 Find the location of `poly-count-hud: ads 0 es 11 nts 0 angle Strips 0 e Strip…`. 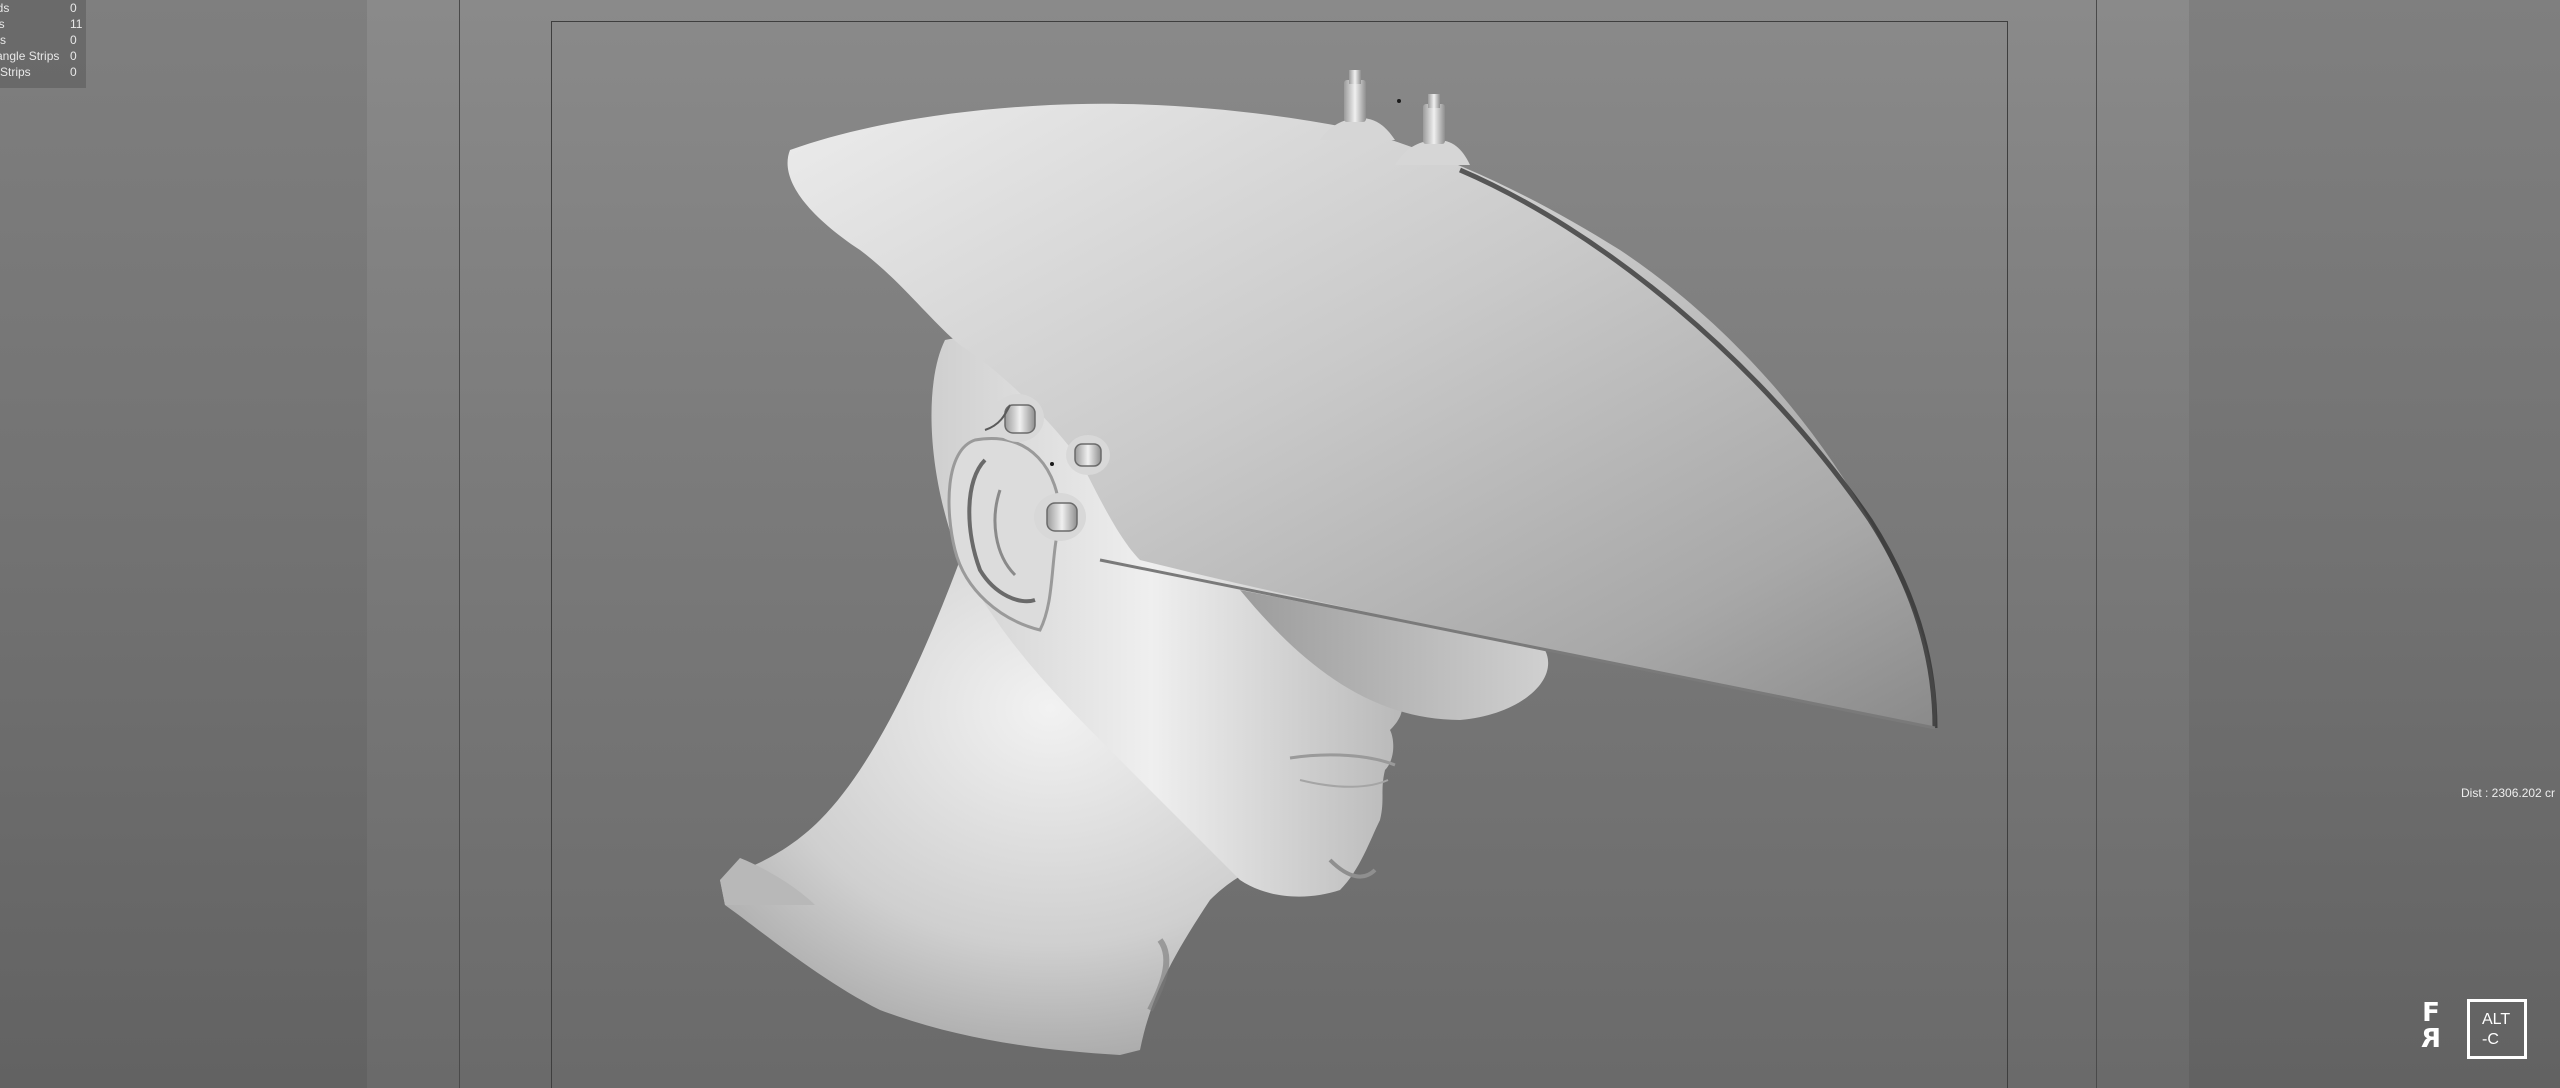

poly-count-hud: ads 0 es 11 nts 0 angle Strips 0 e Strip… is located at coordinates (43, 44).